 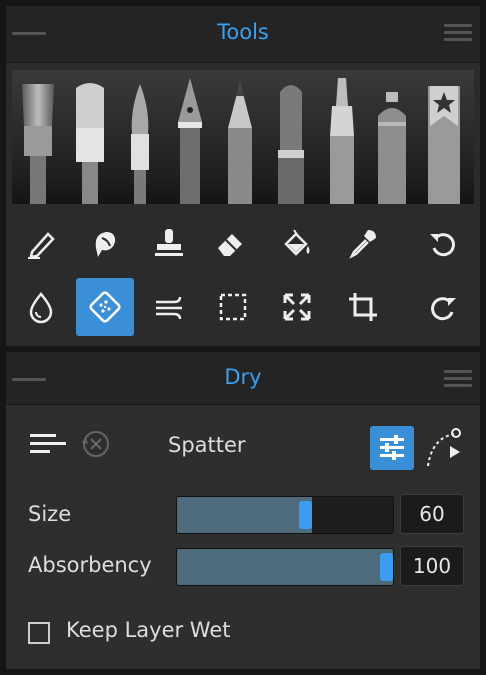 I want to click on spatter-tool-icon, so click(x=105, y=307).